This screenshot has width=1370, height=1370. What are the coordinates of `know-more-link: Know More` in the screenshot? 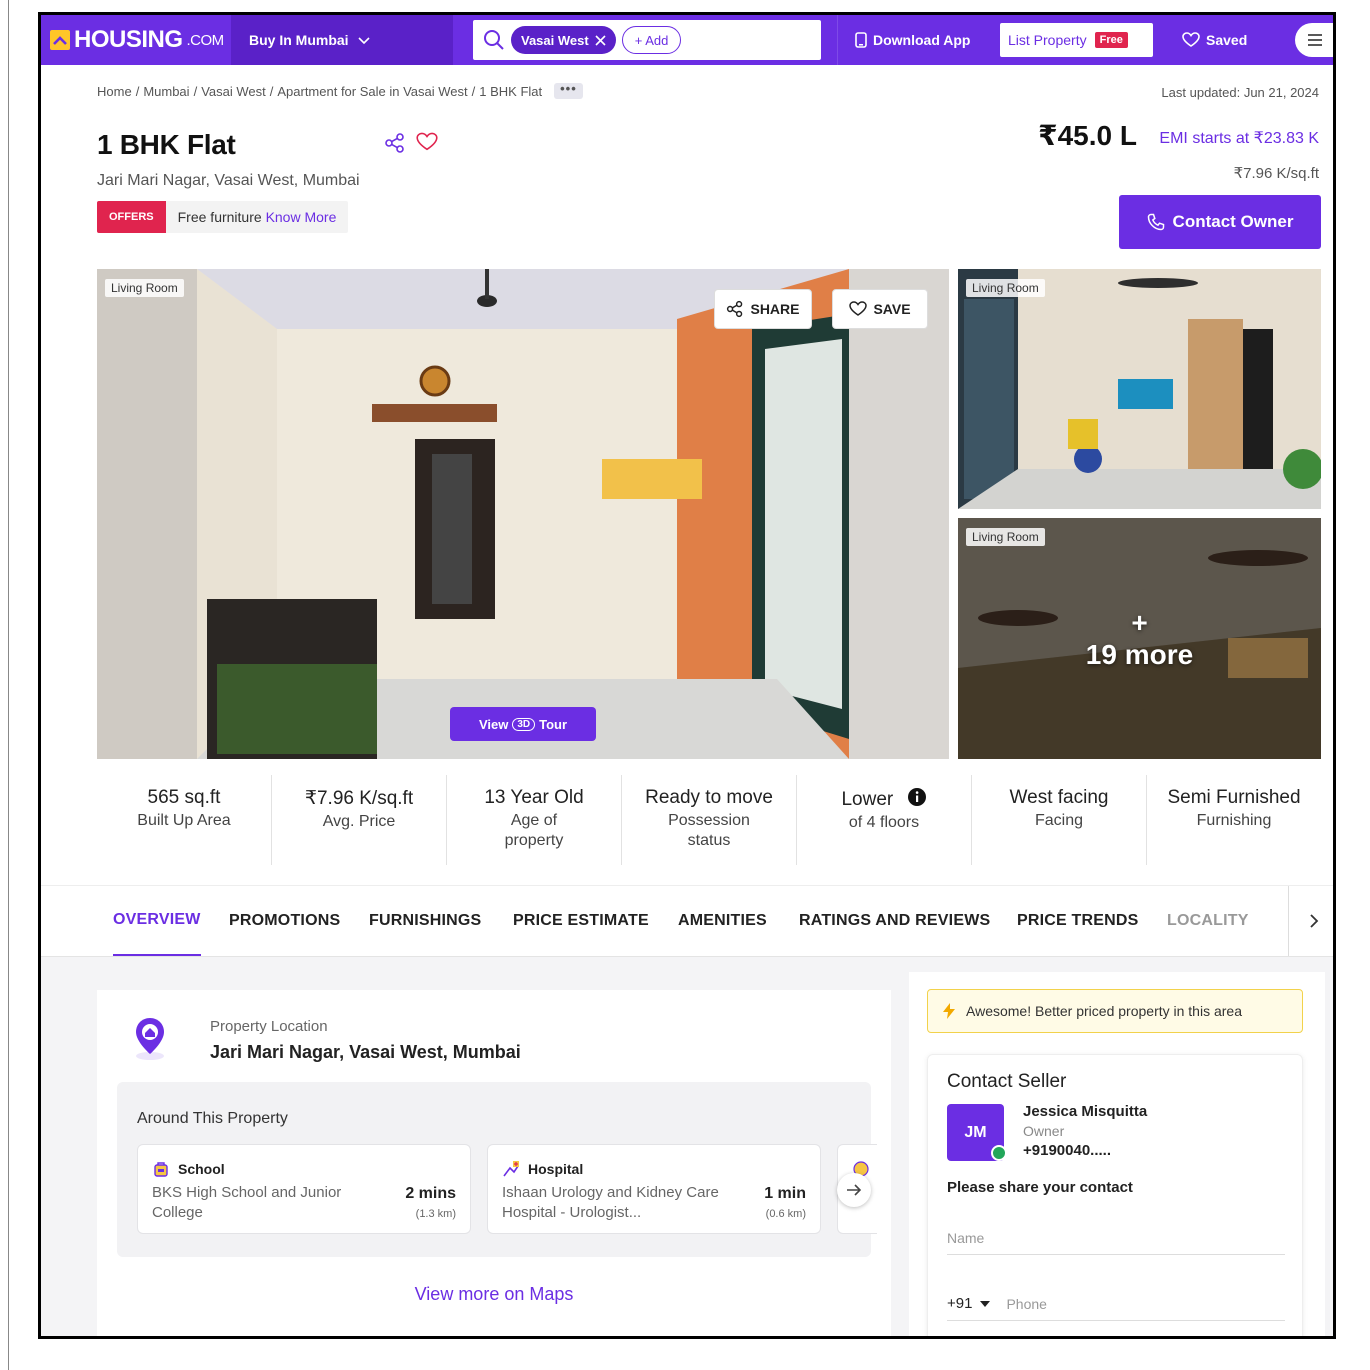 It's located at (301, 217).